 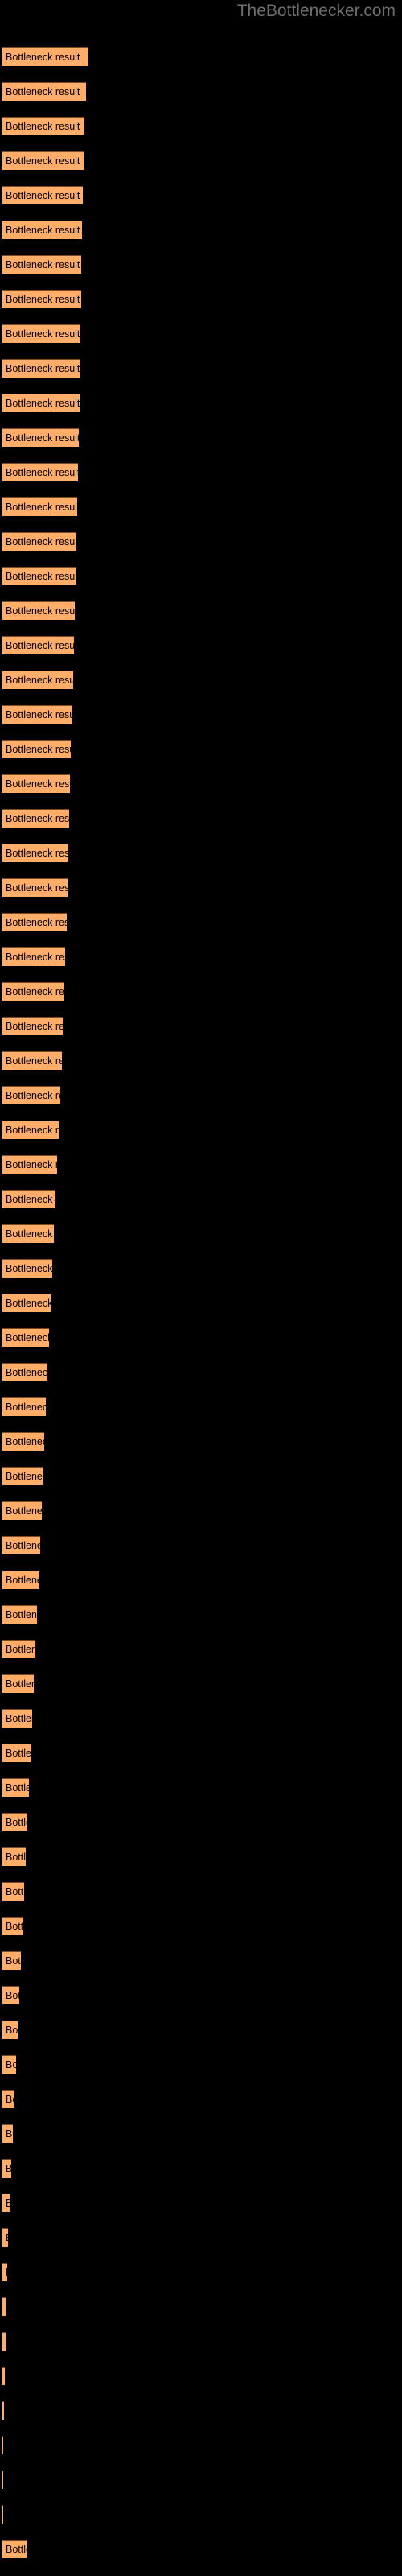 What do you see at coordinates (22, 1510) in the screenshot?
I see `bar-43: Bottleneck result` at bounding box center [22, 1510].